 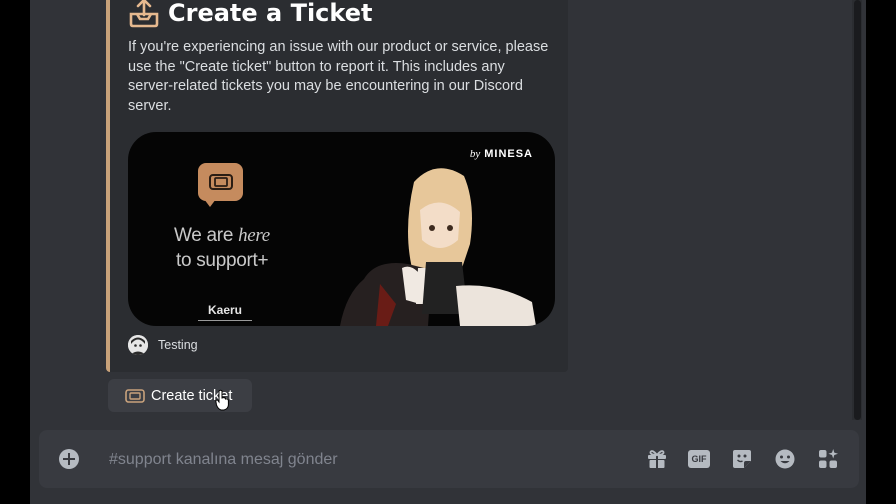 What do you see at coordinates (186, 260) in the screenshot?
I see `slogan-to: to` at bounding box center [186, 260].